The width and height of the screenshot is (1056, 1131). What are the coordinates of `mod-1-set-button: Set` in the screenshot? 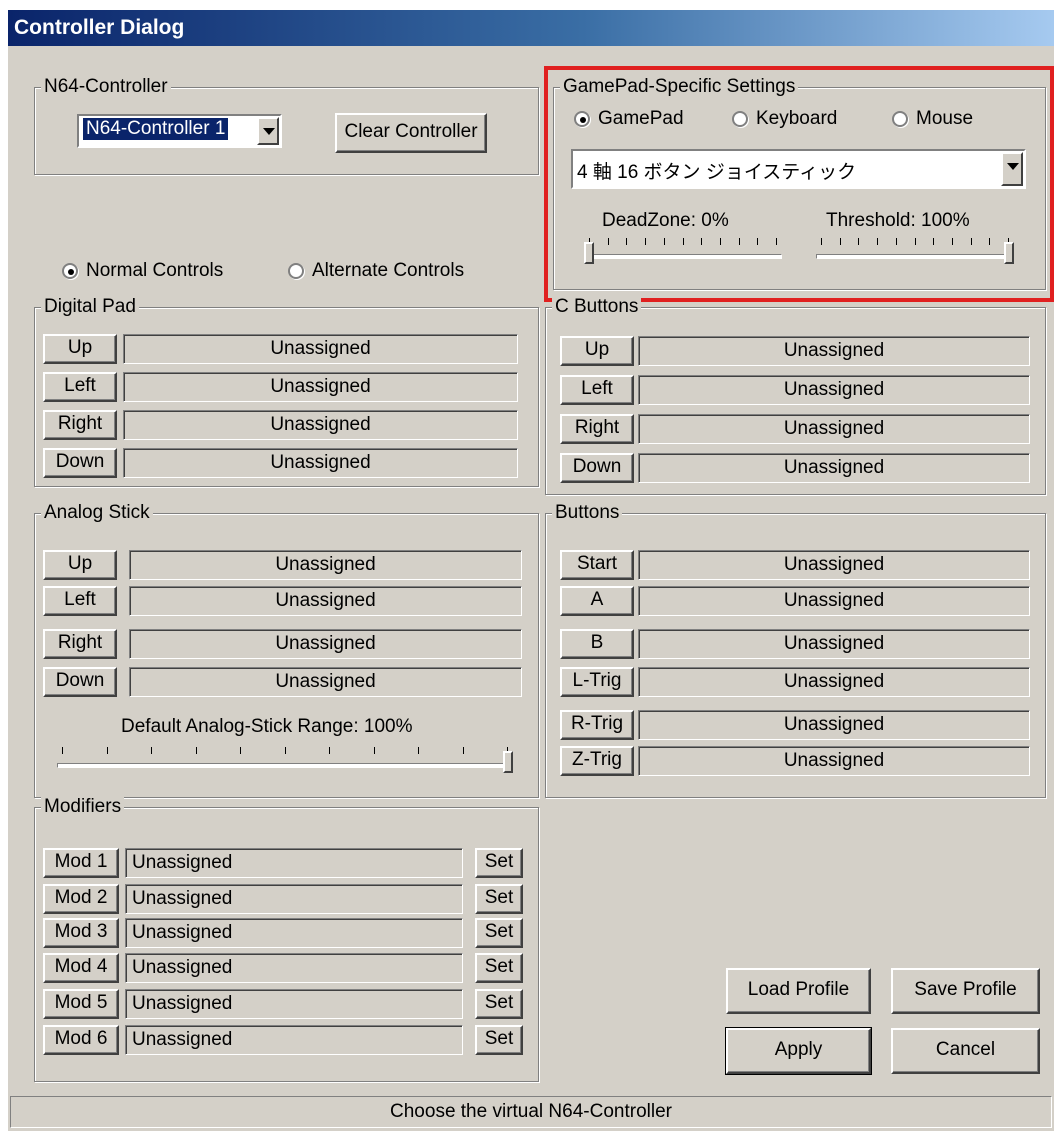 It's located at (499, 863).